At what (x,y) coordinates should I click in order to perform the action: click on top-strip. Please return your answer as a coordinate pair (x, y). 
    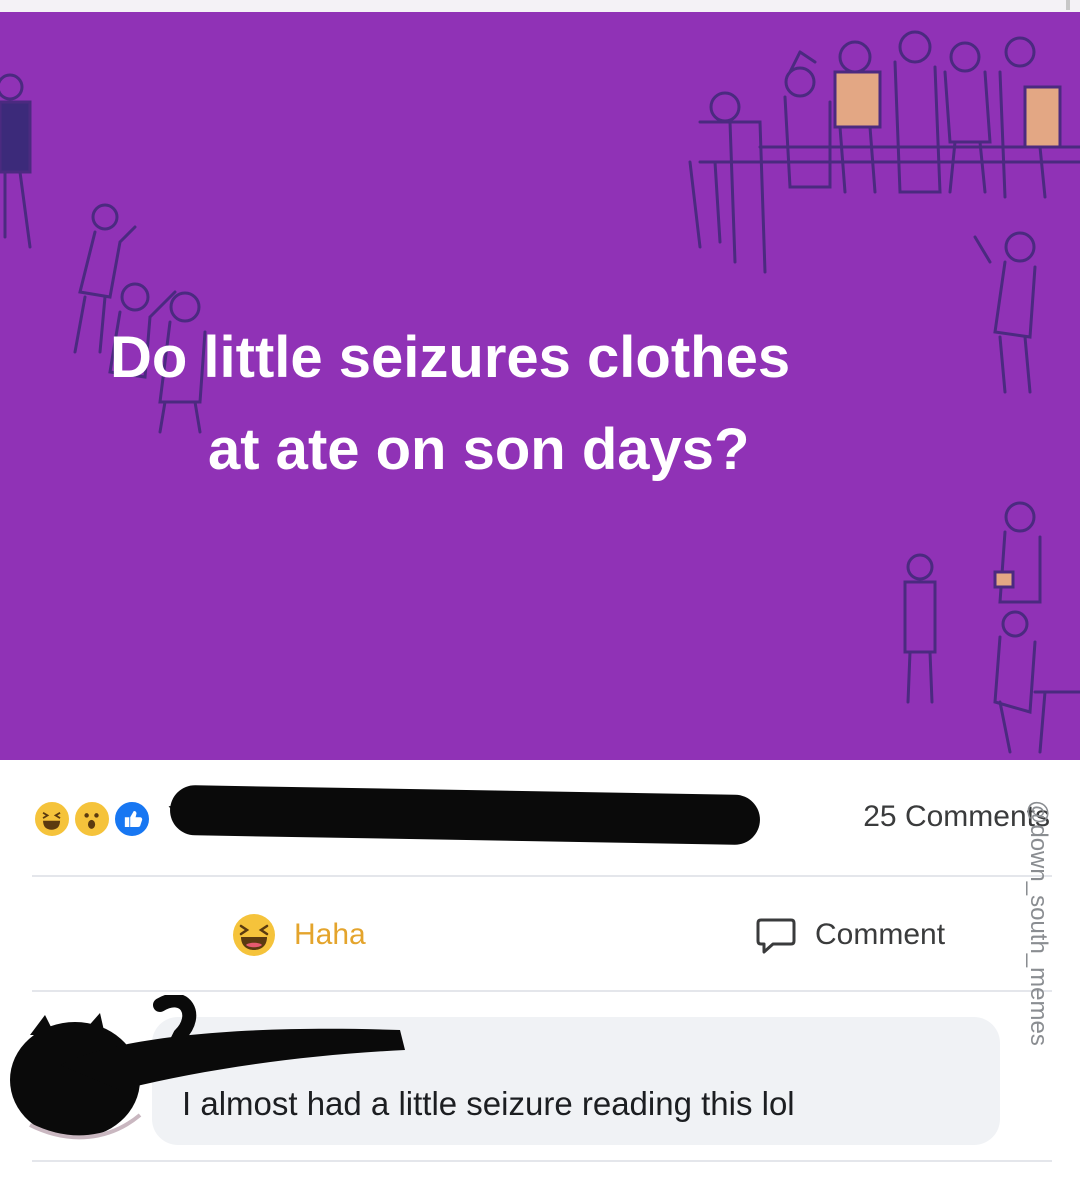
    Looking at the image, I should click on (540, 6).